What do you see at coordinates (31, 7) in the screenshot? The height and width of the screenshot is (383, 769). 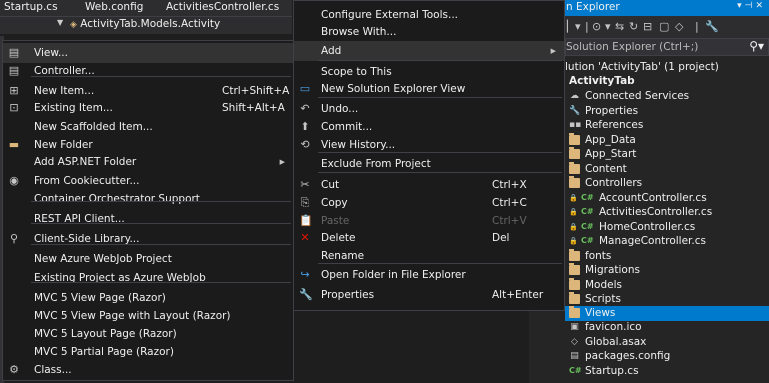 I see `doc-tab-startup: Startup.cs` at bounding box center [31, 7].